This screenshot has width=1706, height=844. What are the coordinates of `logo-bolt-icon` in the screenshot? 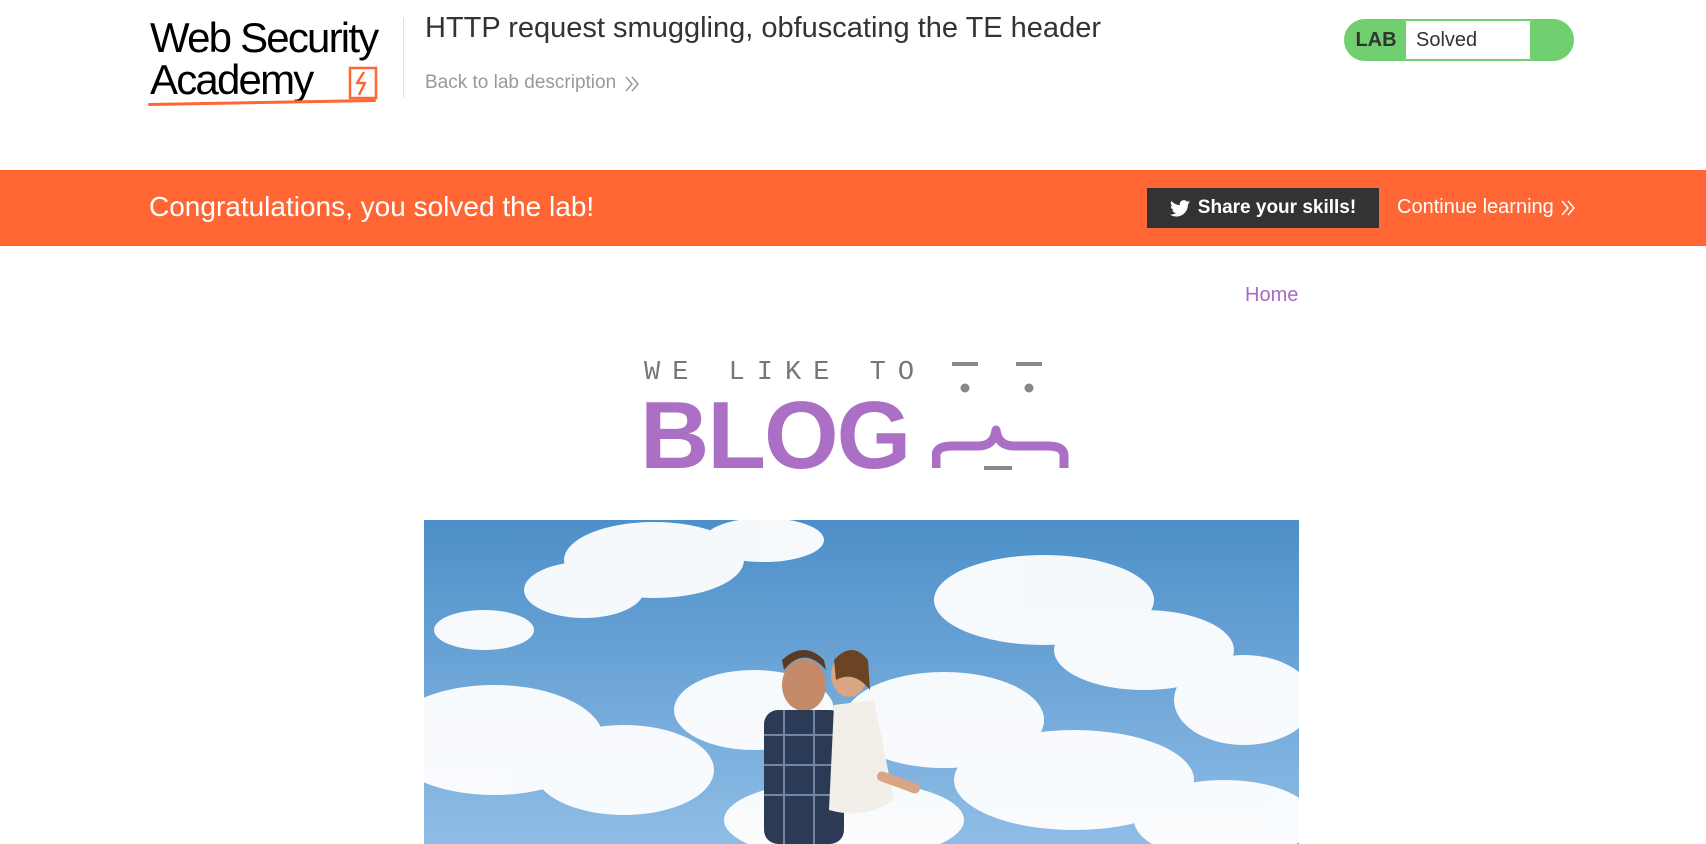 It's located at (363, 83).